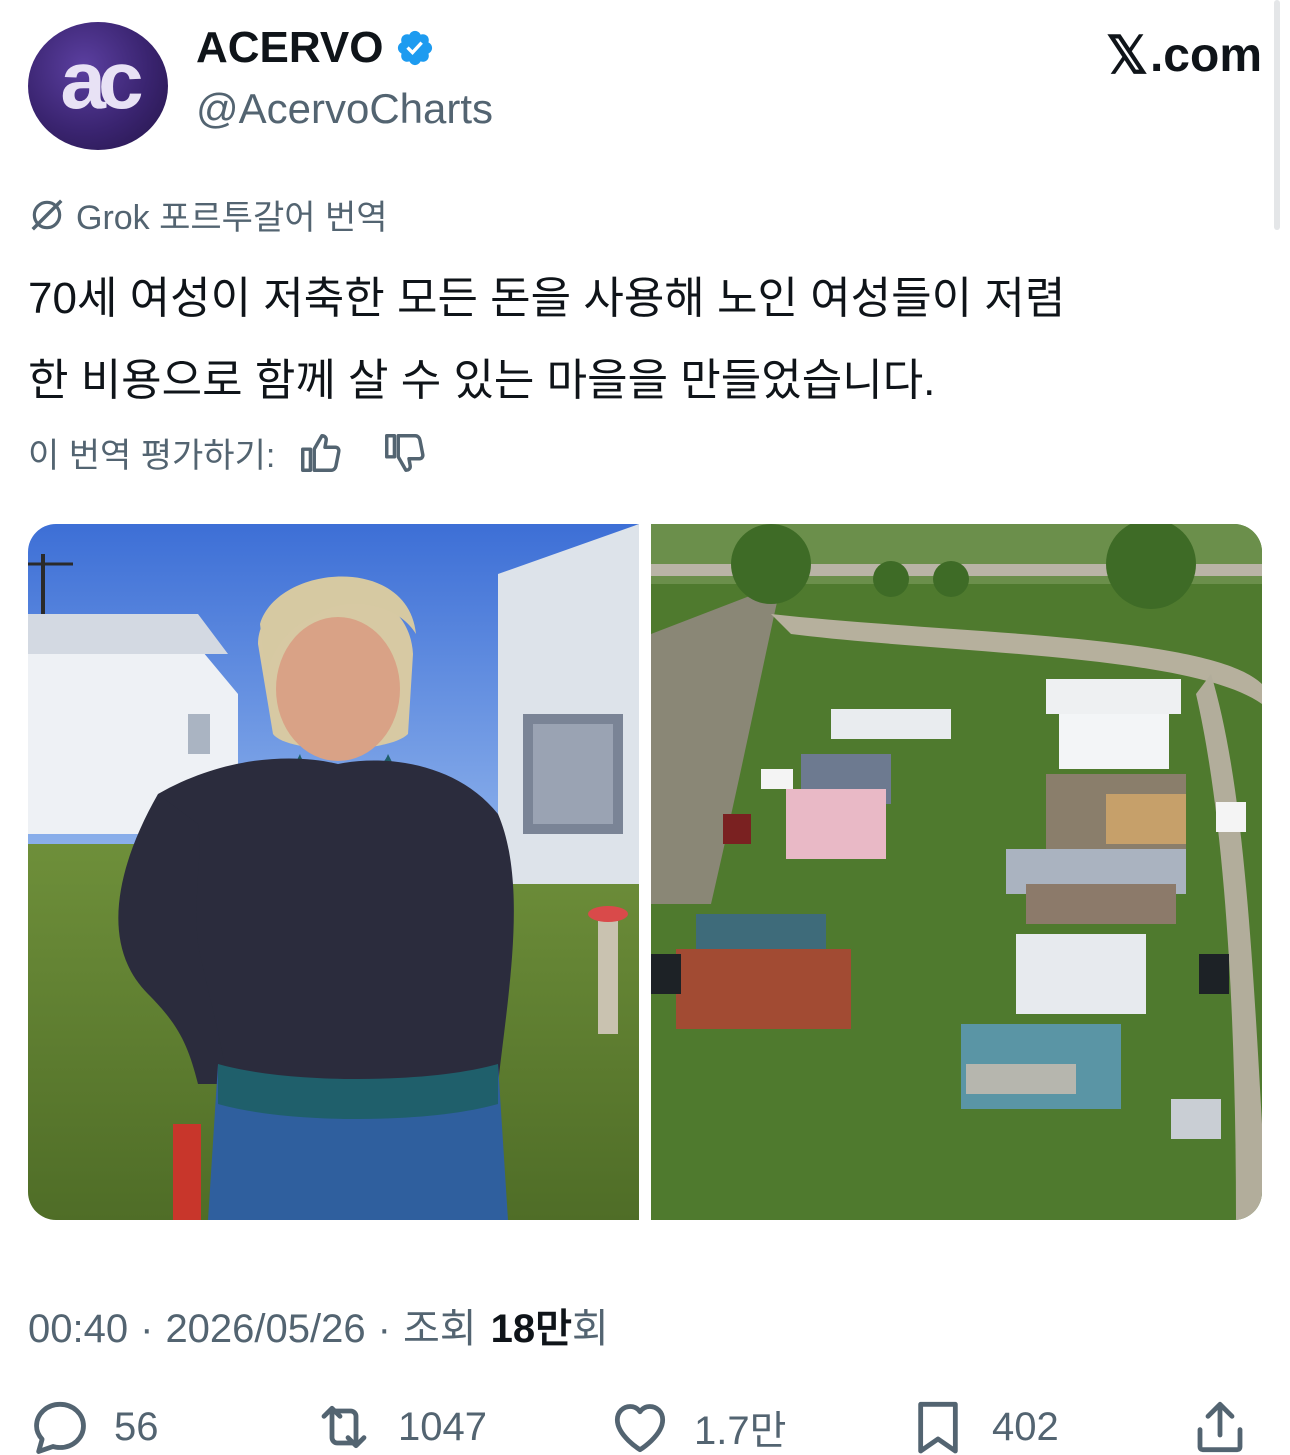 The width and height of the screenshot is (1290, 1455). Describe the element at coordinates (60, 1427) in the screenshot. I see `reply-icon` at that location.